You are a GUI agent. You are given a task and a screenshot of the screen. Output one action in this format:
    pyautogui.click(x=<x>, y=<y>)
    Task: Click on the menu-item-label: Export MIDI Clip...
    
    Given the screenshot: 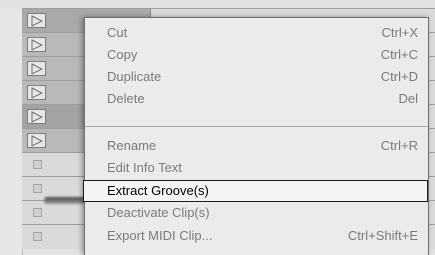 What is the action you would take?
    pyautogui.click(x=160, y=235)
    